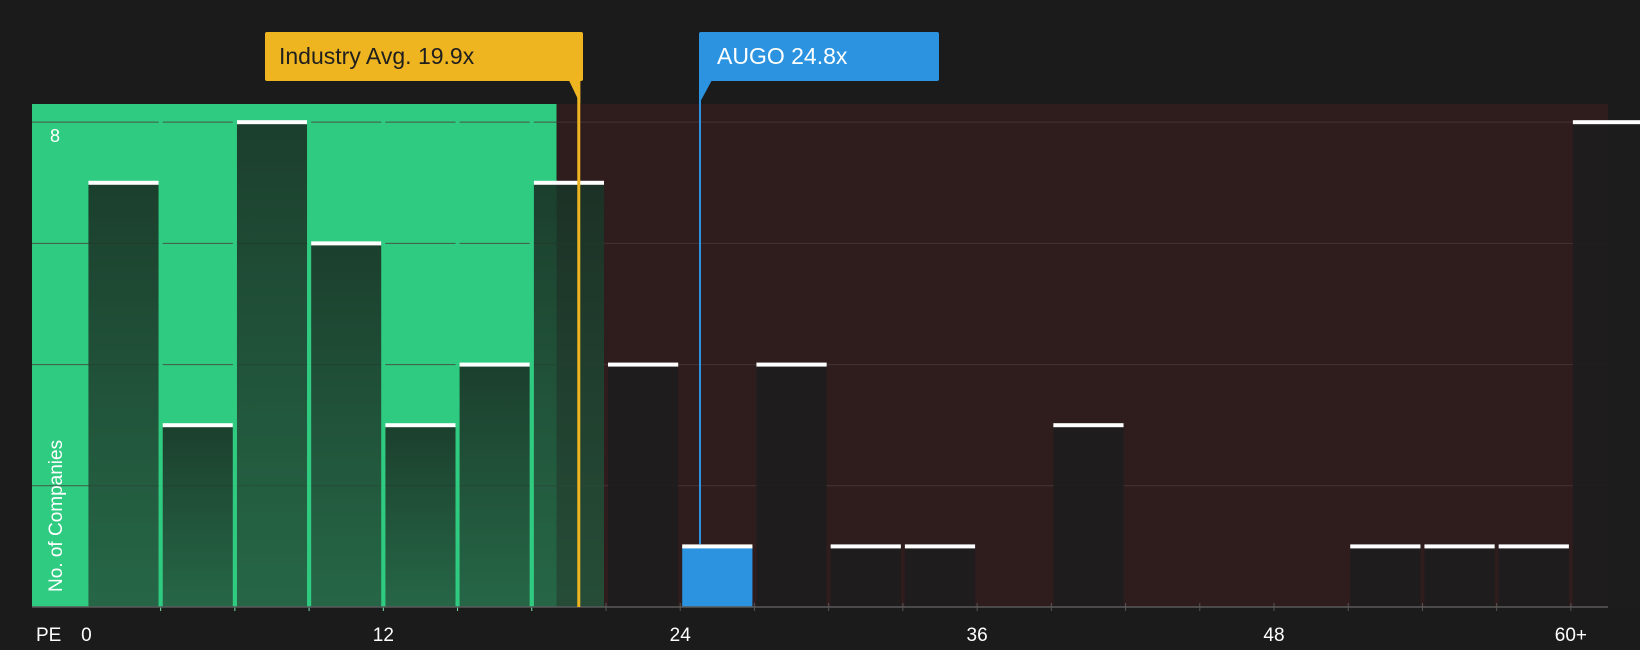 The height and width of the screenshot is (650, 1640). Describe the element at coordinates (977, 635) in the screenshot. I see `x-tick-label: 36` at that location.